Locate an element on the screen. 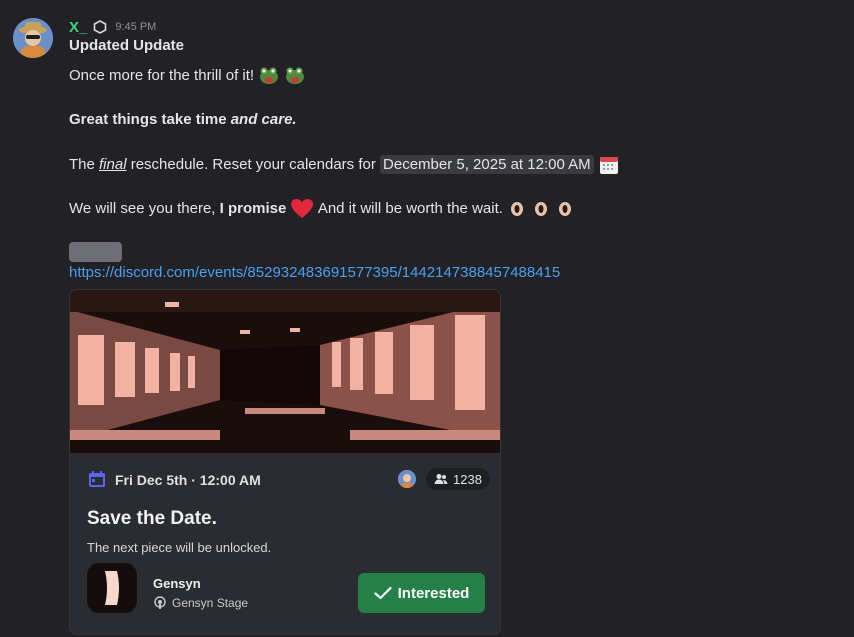 Image resolution: width=854 pixels, height=637 pixels. line4-bold-text: I promise is located at coordinates (253, 208).